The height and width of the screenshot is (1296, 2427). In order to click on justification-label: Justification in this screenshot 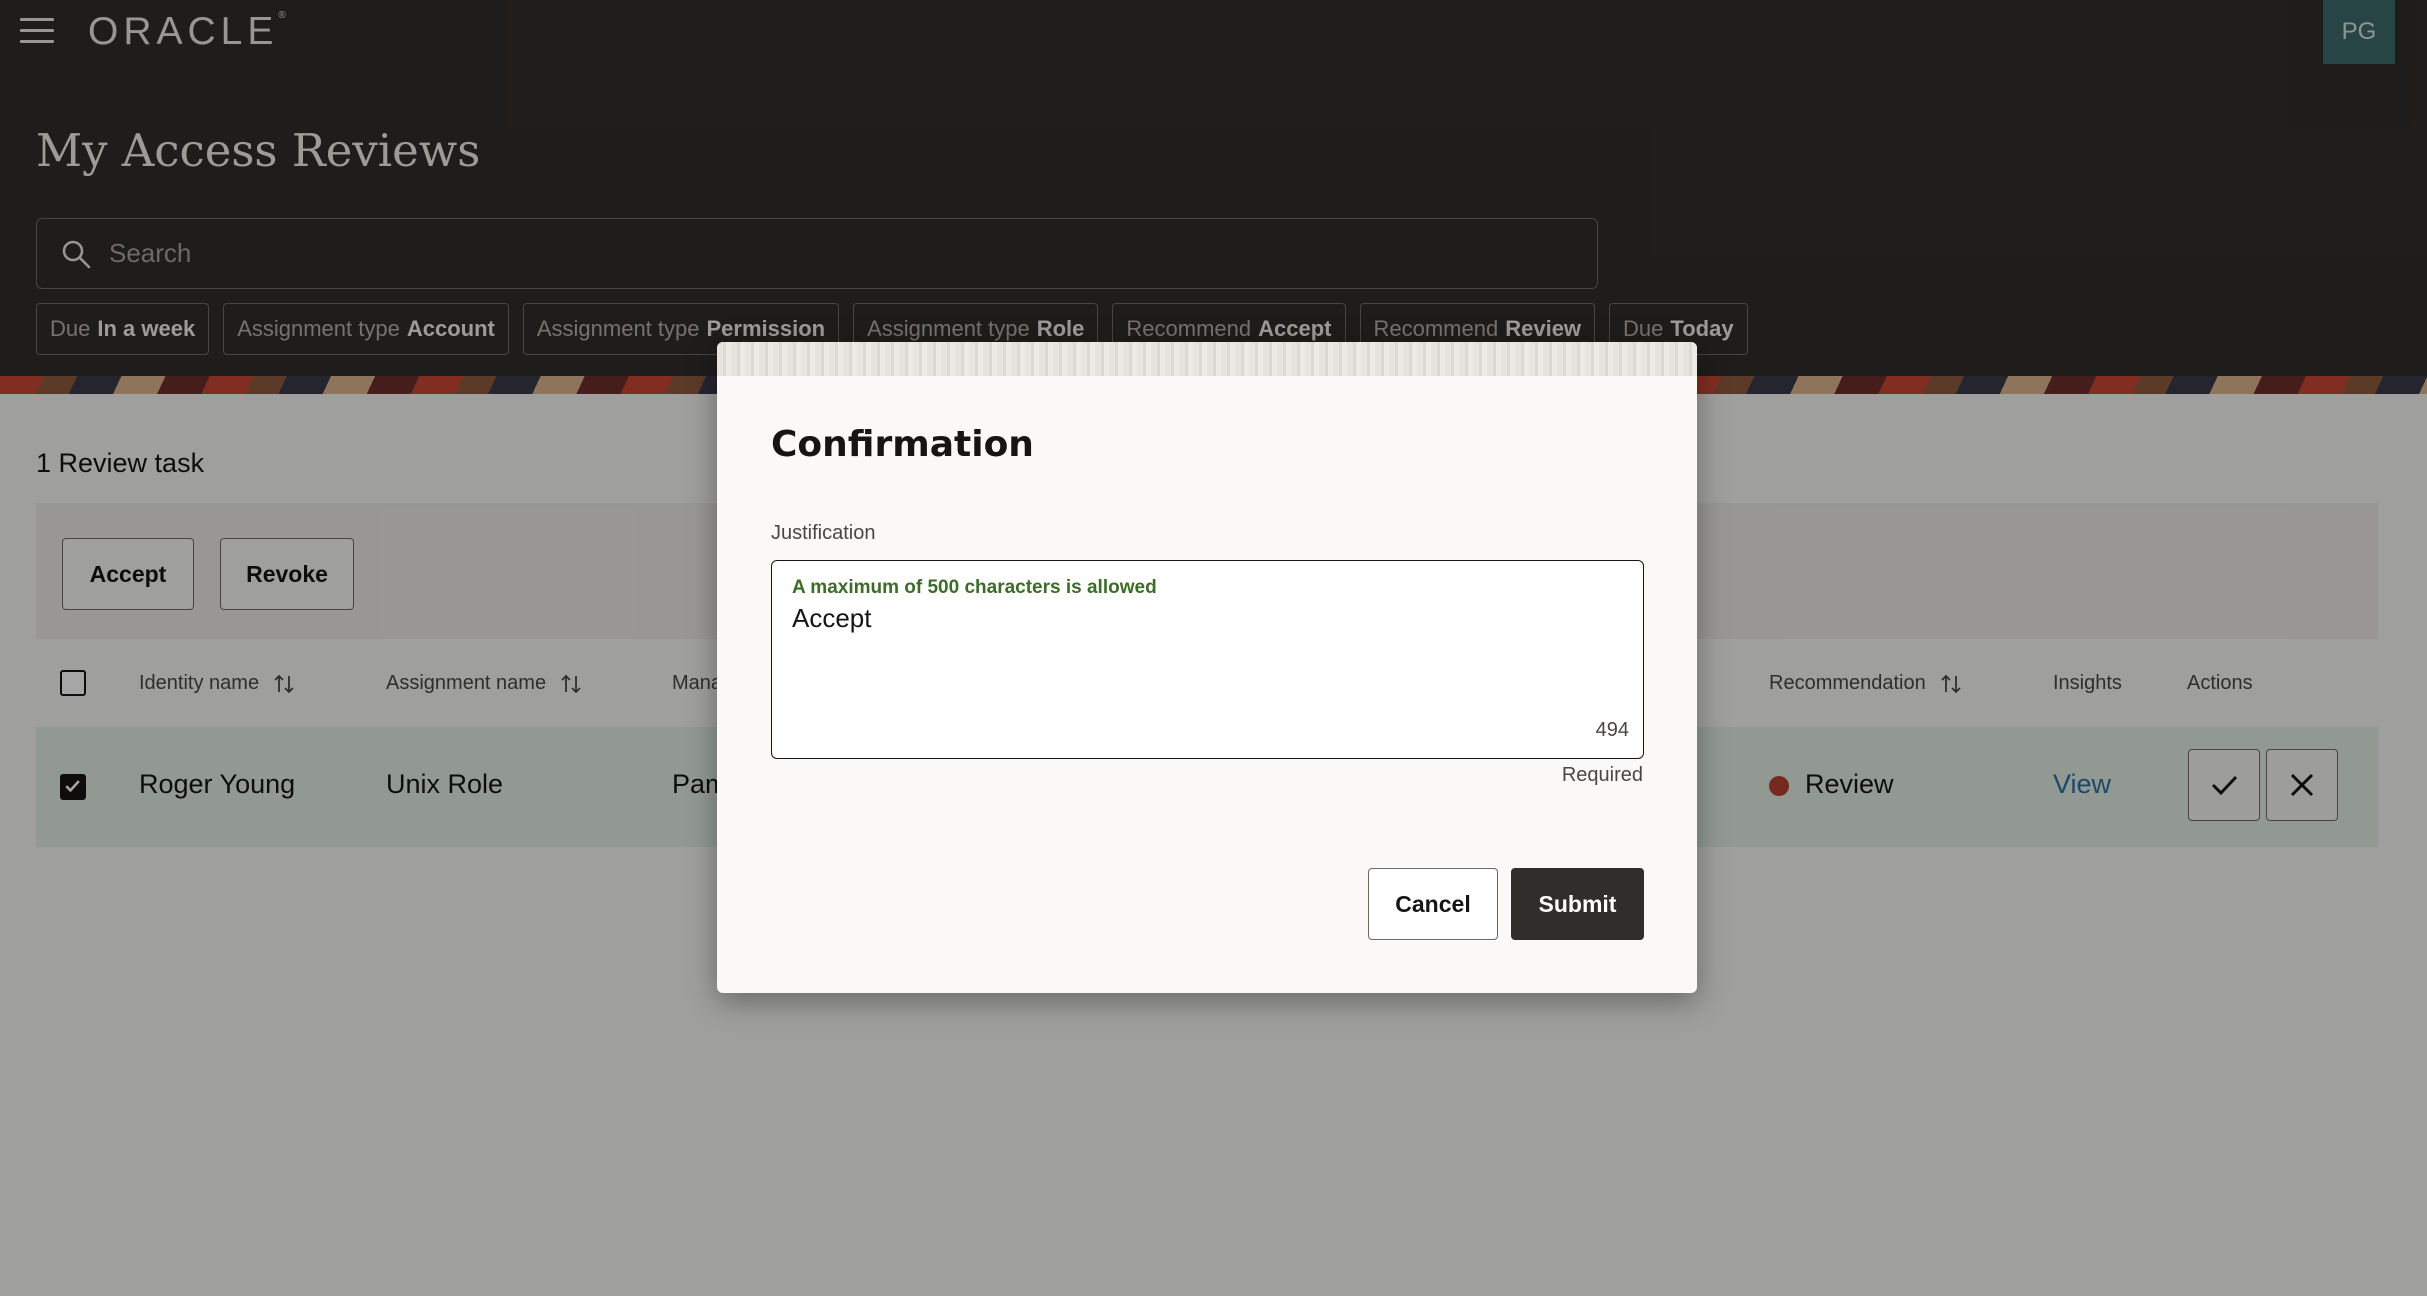, I will do `click(823, 533)`.